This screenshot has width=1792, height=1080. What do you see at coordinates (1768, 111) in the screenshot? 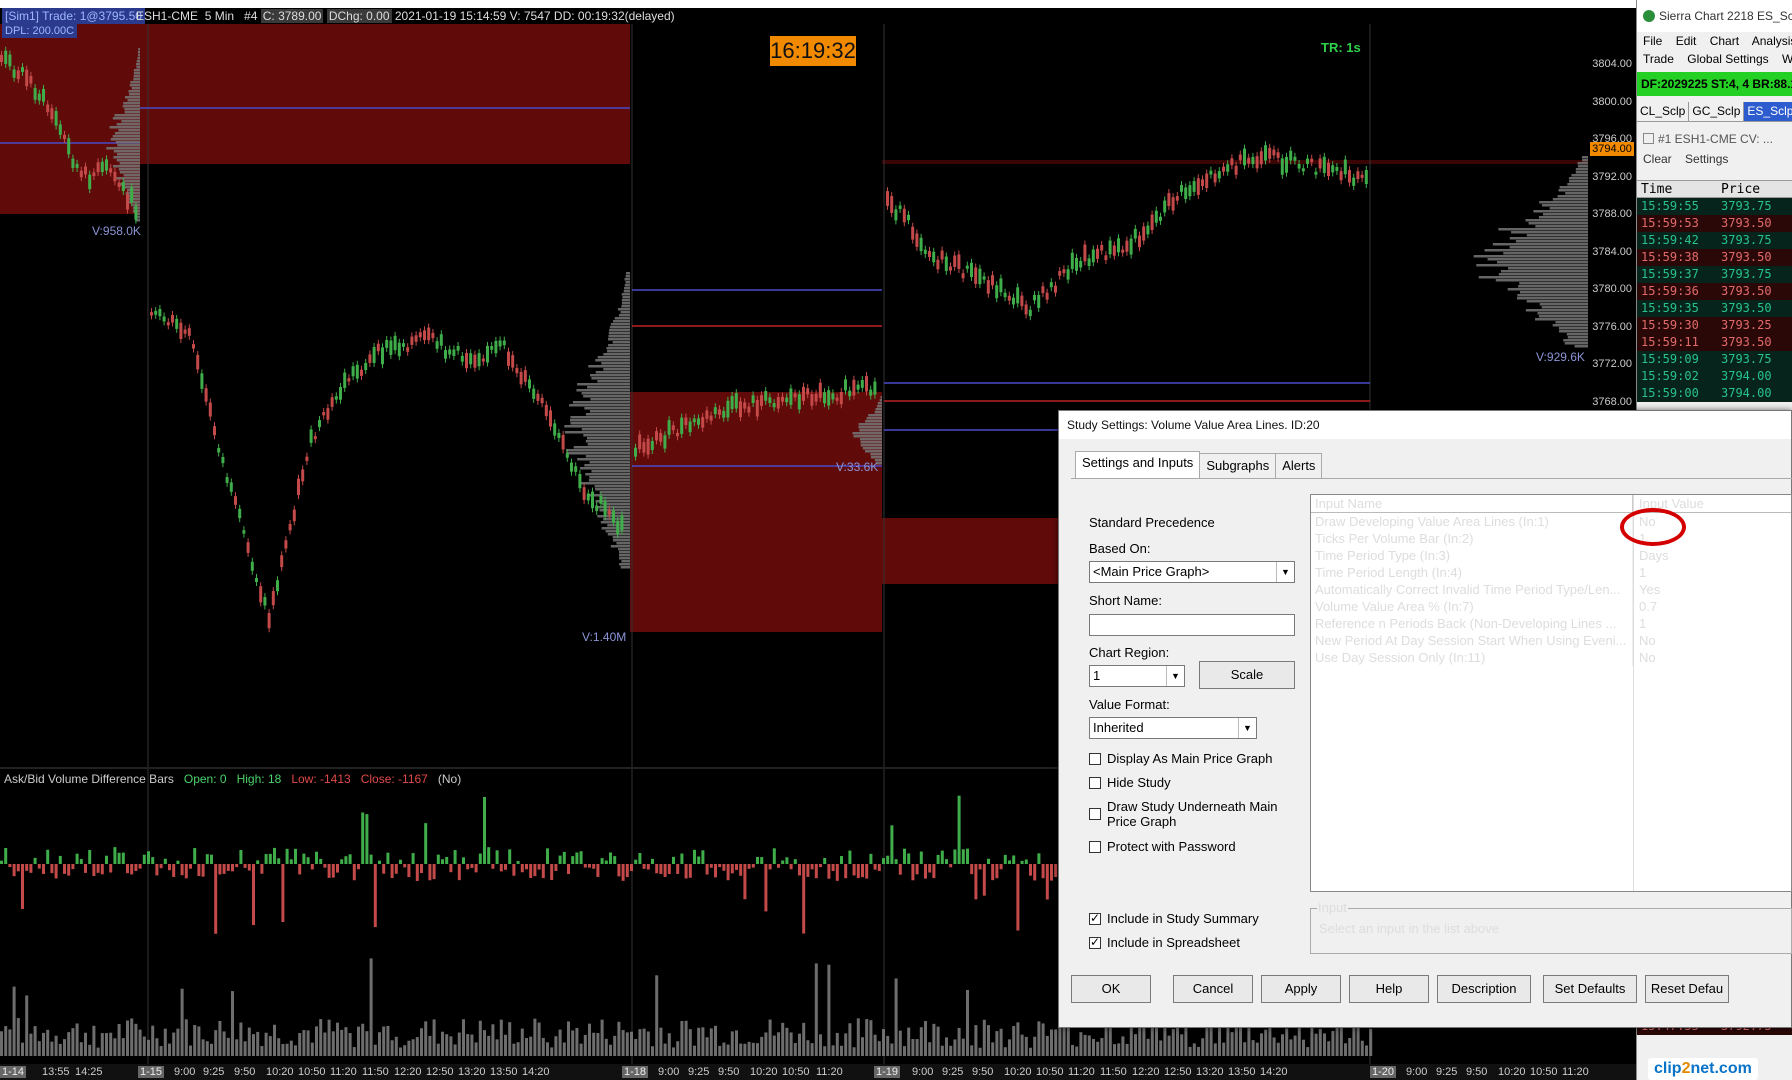
I see `tab-es-sclp: ES_Sclp` at bounding box center [1768, 111].